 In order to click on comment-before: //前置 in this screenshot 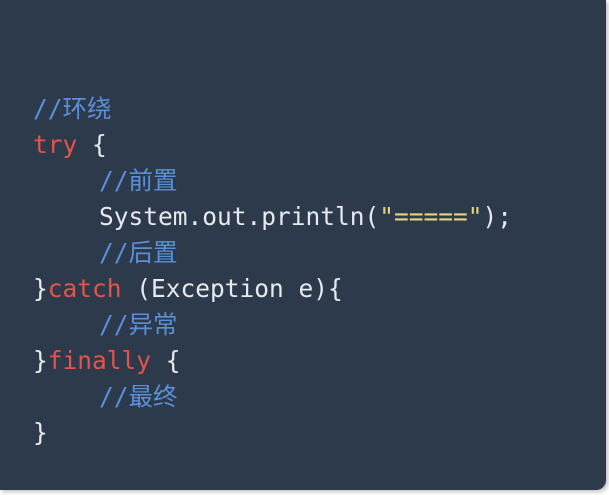, I will do `click(138, 180)`.